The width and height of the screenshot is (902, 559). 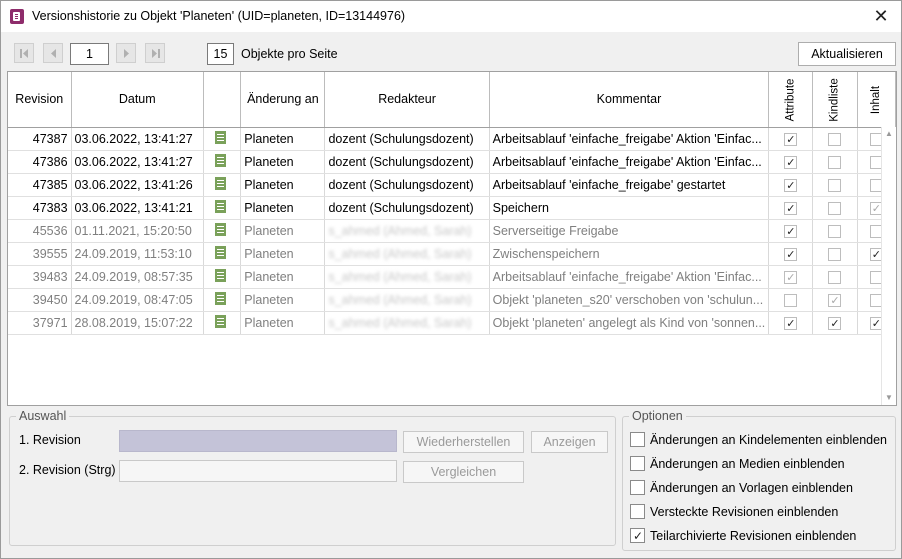 What do you see at coordinates (737, 464) in the screenshot?
I see `option-item: Änderungen an Medien einblenden` at bounding box center [737, 464].